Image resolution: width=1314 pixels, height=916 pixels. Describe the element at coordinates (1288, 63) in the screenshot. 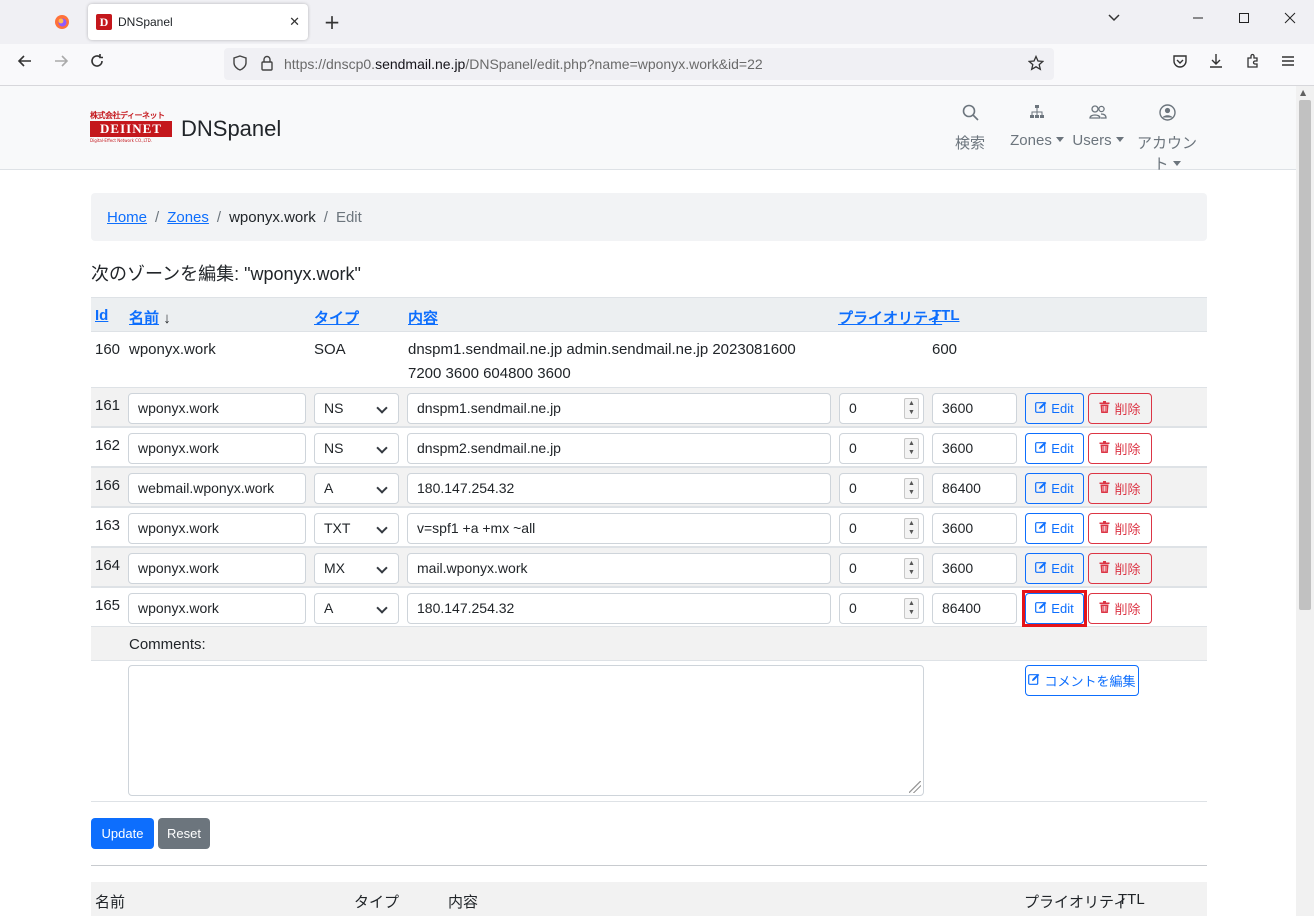

I see `app-menu-icon` at that location.